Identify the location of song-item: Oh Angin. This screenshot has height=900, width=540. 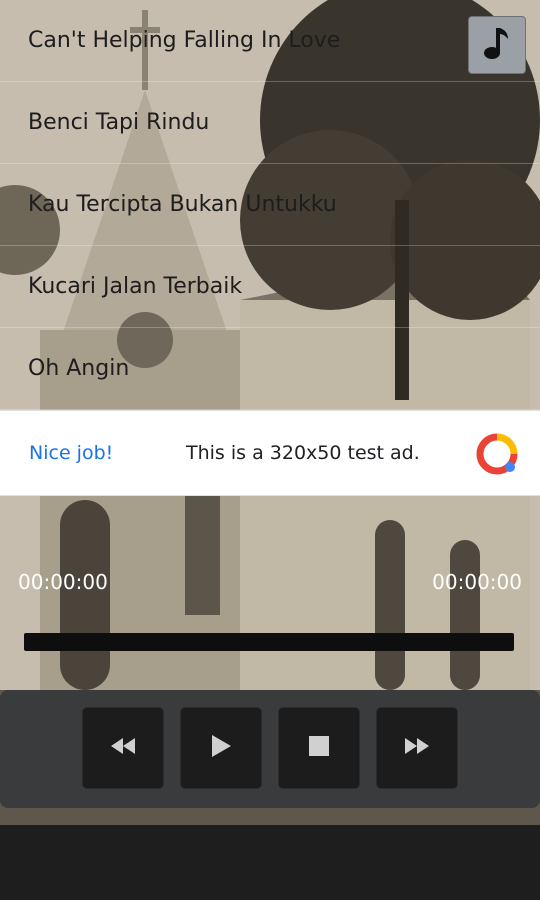
(270, 369).